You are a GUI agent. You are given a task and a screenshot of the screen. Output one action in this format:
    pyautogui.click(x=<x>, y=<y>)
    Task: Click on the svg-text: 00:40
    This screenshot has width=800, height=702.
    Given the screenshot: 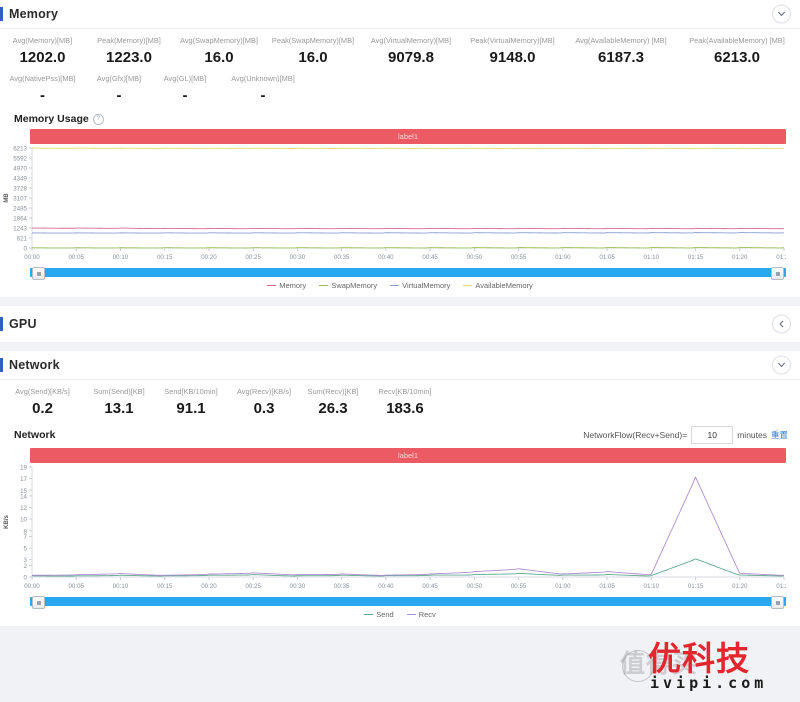 What is the action you would take?
    pyautogui.click(x=386, y=257)
    